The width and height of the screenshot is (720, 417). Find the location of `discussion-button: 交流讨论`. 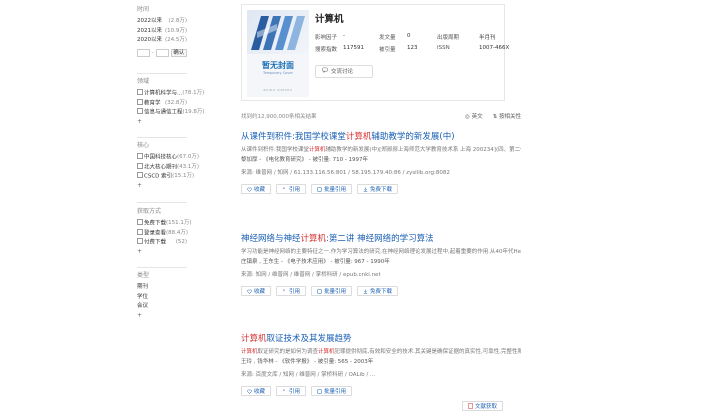

discussion-button: 交流讨论 is located at coordinates (344, 71).